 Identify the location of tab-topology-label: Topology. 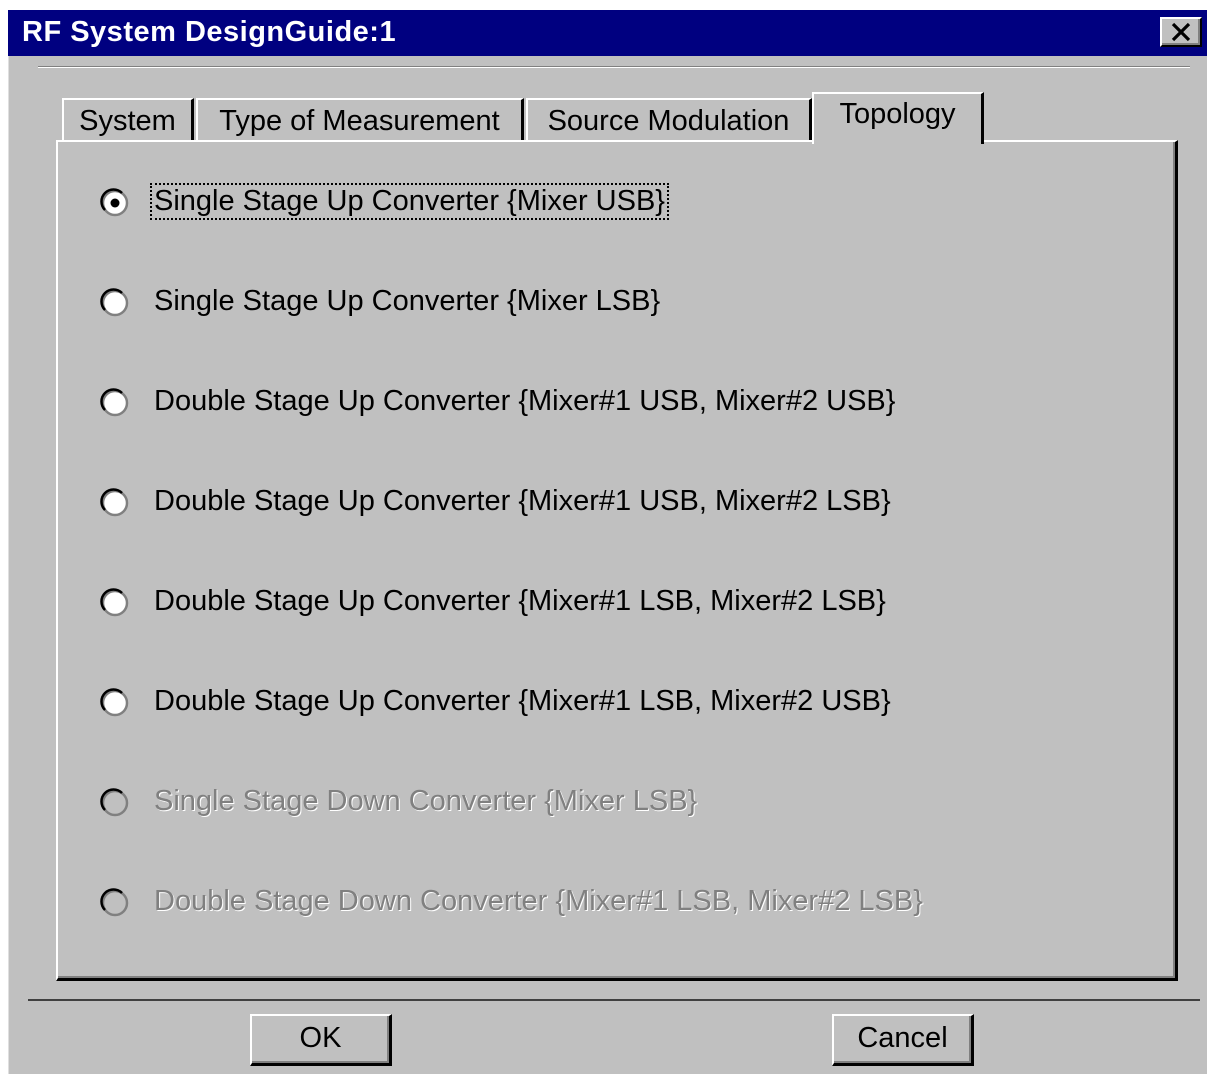
(897, 114).